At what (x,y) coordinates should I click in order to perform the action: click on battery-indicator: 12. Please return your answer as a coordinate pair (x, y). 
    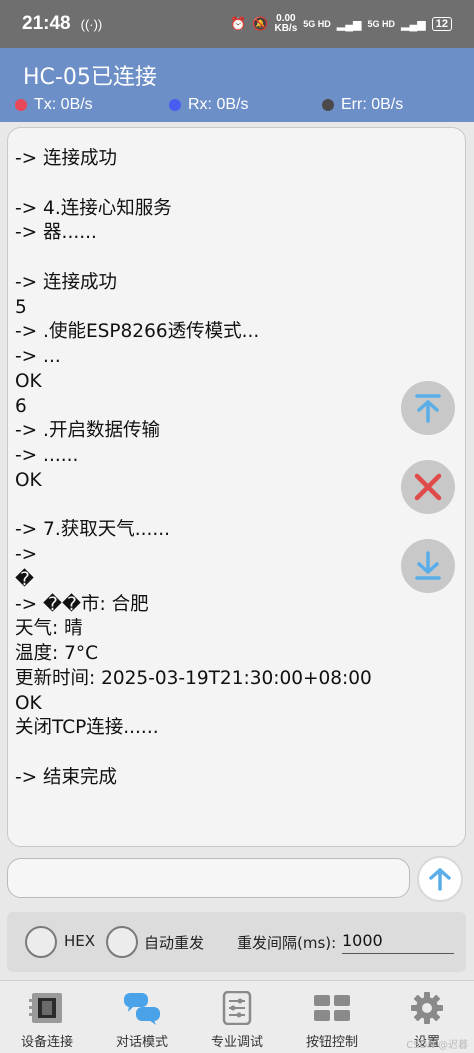
    Looking at the image, I should click on (441, 24).